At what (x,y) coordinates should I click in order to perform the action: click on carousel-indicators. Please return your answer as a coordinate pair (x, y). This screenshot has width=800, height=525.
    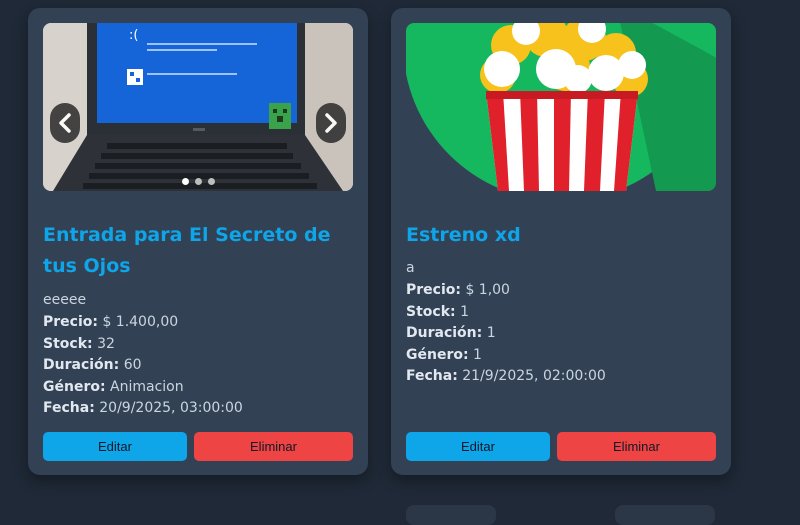
    Looking at the image, I should click on (198, 181).